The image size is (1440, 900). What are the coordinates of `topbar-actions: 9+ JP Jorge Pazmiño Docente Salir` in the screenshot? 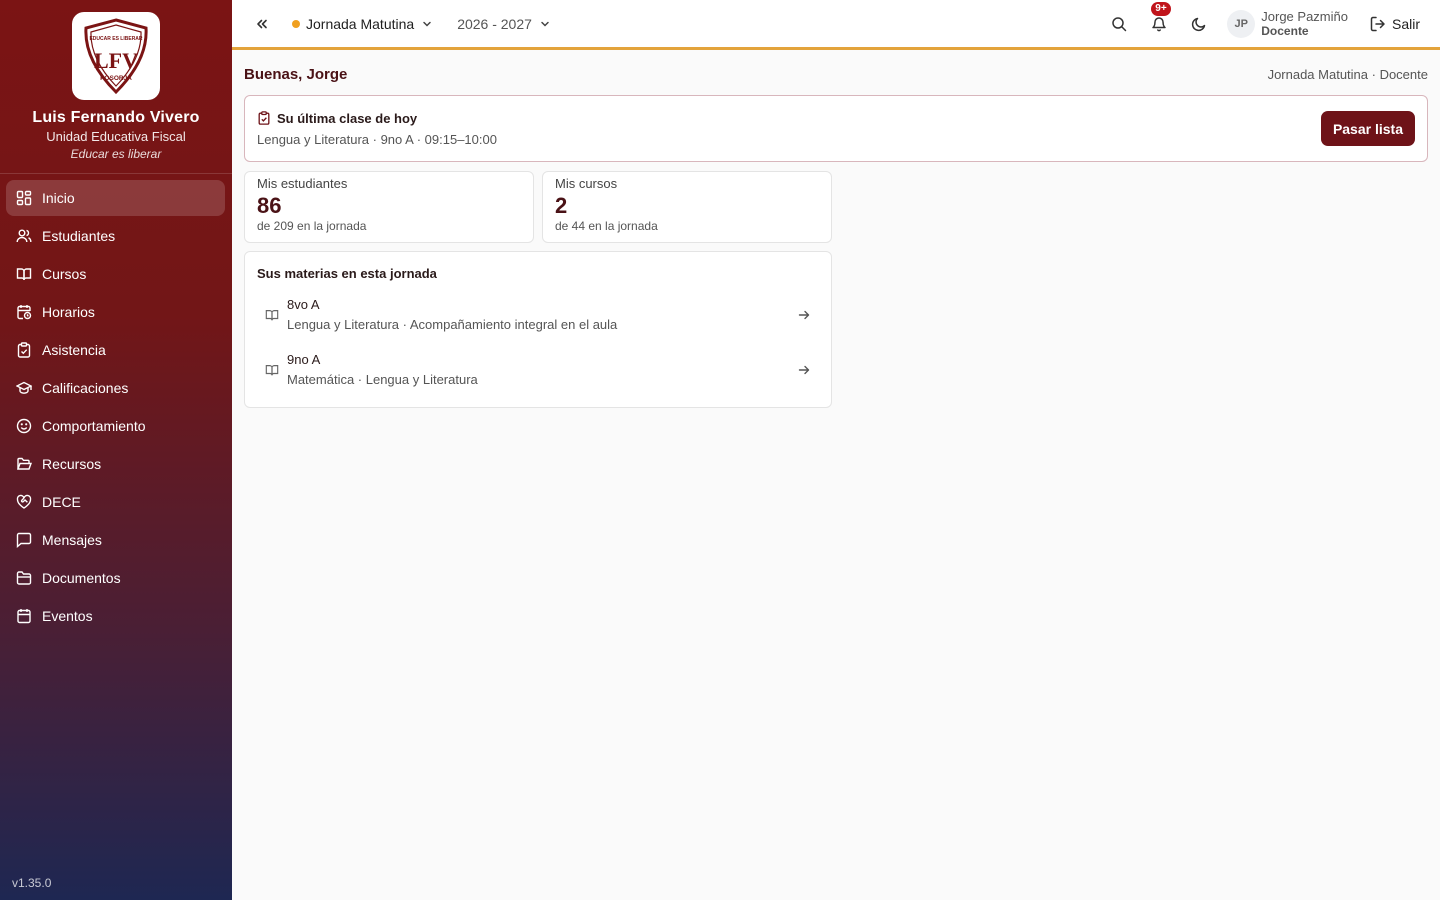 It's located at (1274, 23).